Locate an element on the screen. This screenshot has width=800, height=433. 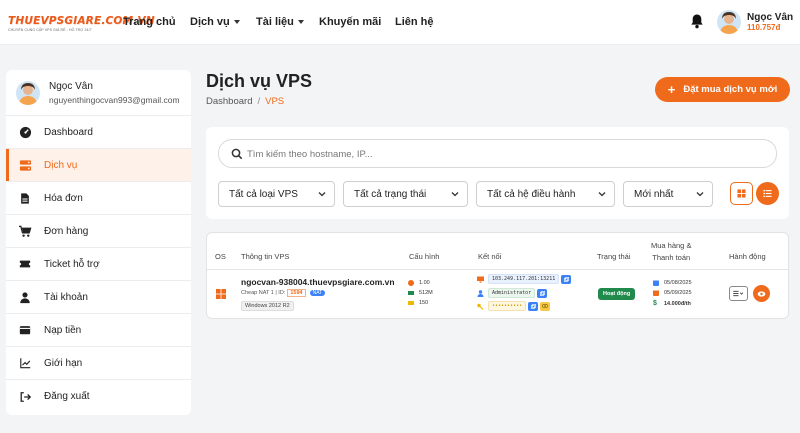
breadcrumb: Dashboard / VPS is located at coordinates (245, 101).